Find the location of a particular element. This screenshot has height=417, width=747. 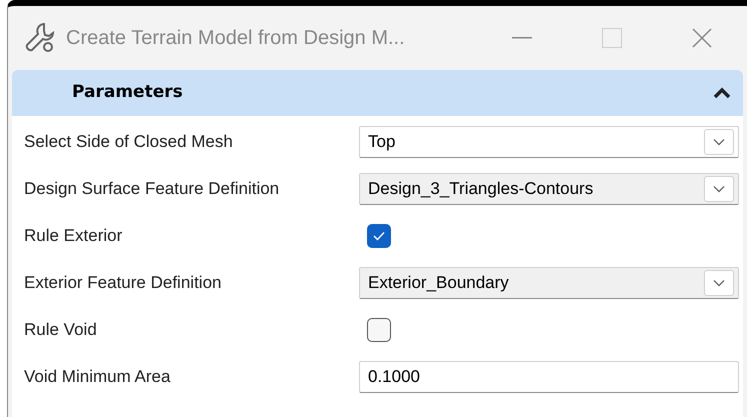

dropdown-value: Design_3_Triangles-Contours is located at coordinates (481, 189).